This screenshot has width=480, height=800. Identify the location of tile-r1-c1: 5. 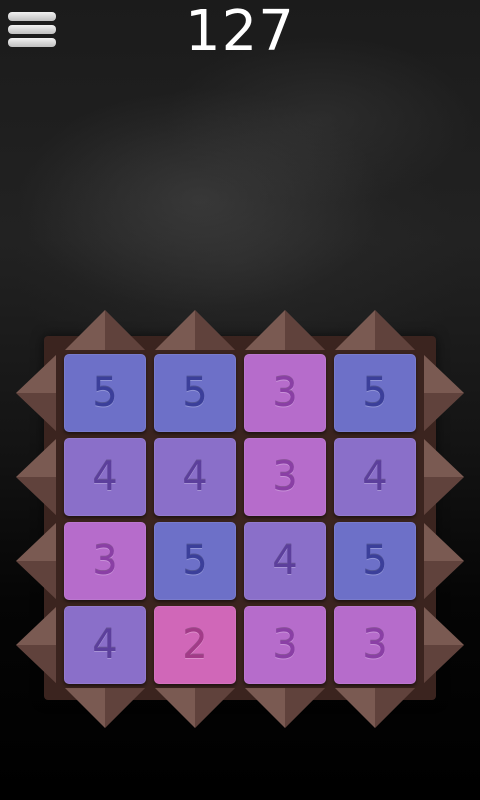
(105, 393).